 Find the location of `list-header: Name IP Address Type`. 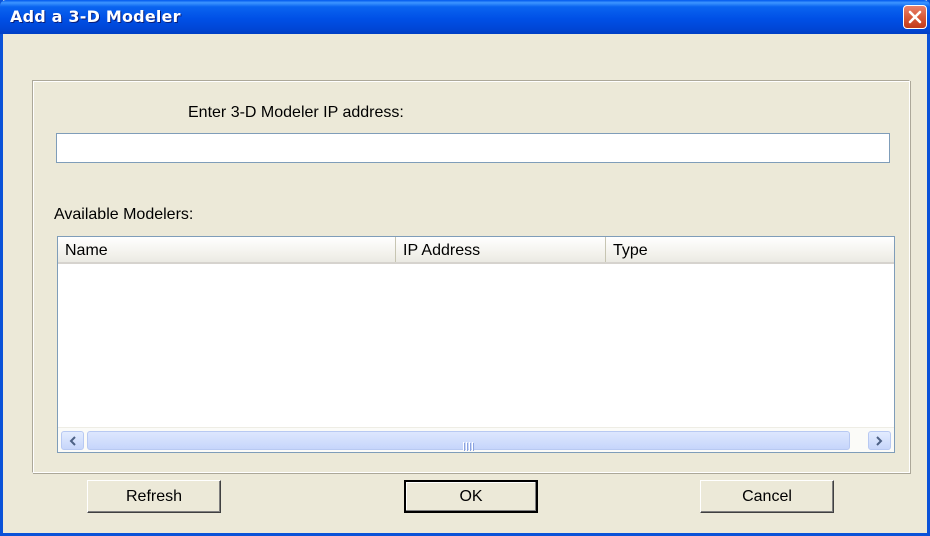

list-header: Name IP Address Type is located at coordinates (476, 250).